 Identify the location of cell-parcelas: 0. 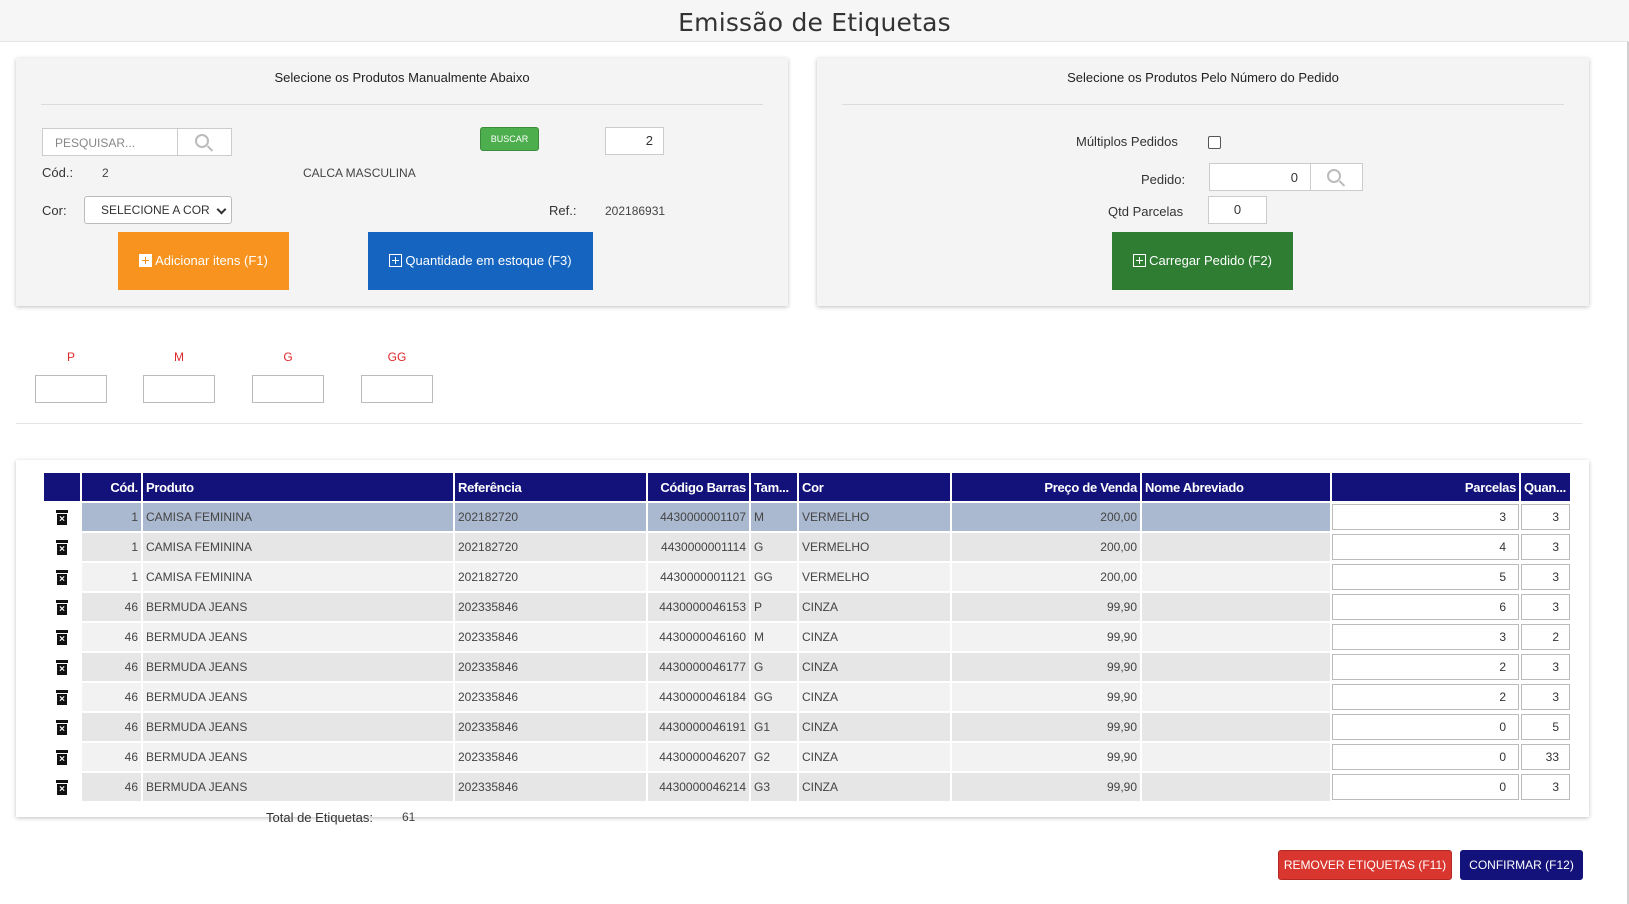
(1425, 727).